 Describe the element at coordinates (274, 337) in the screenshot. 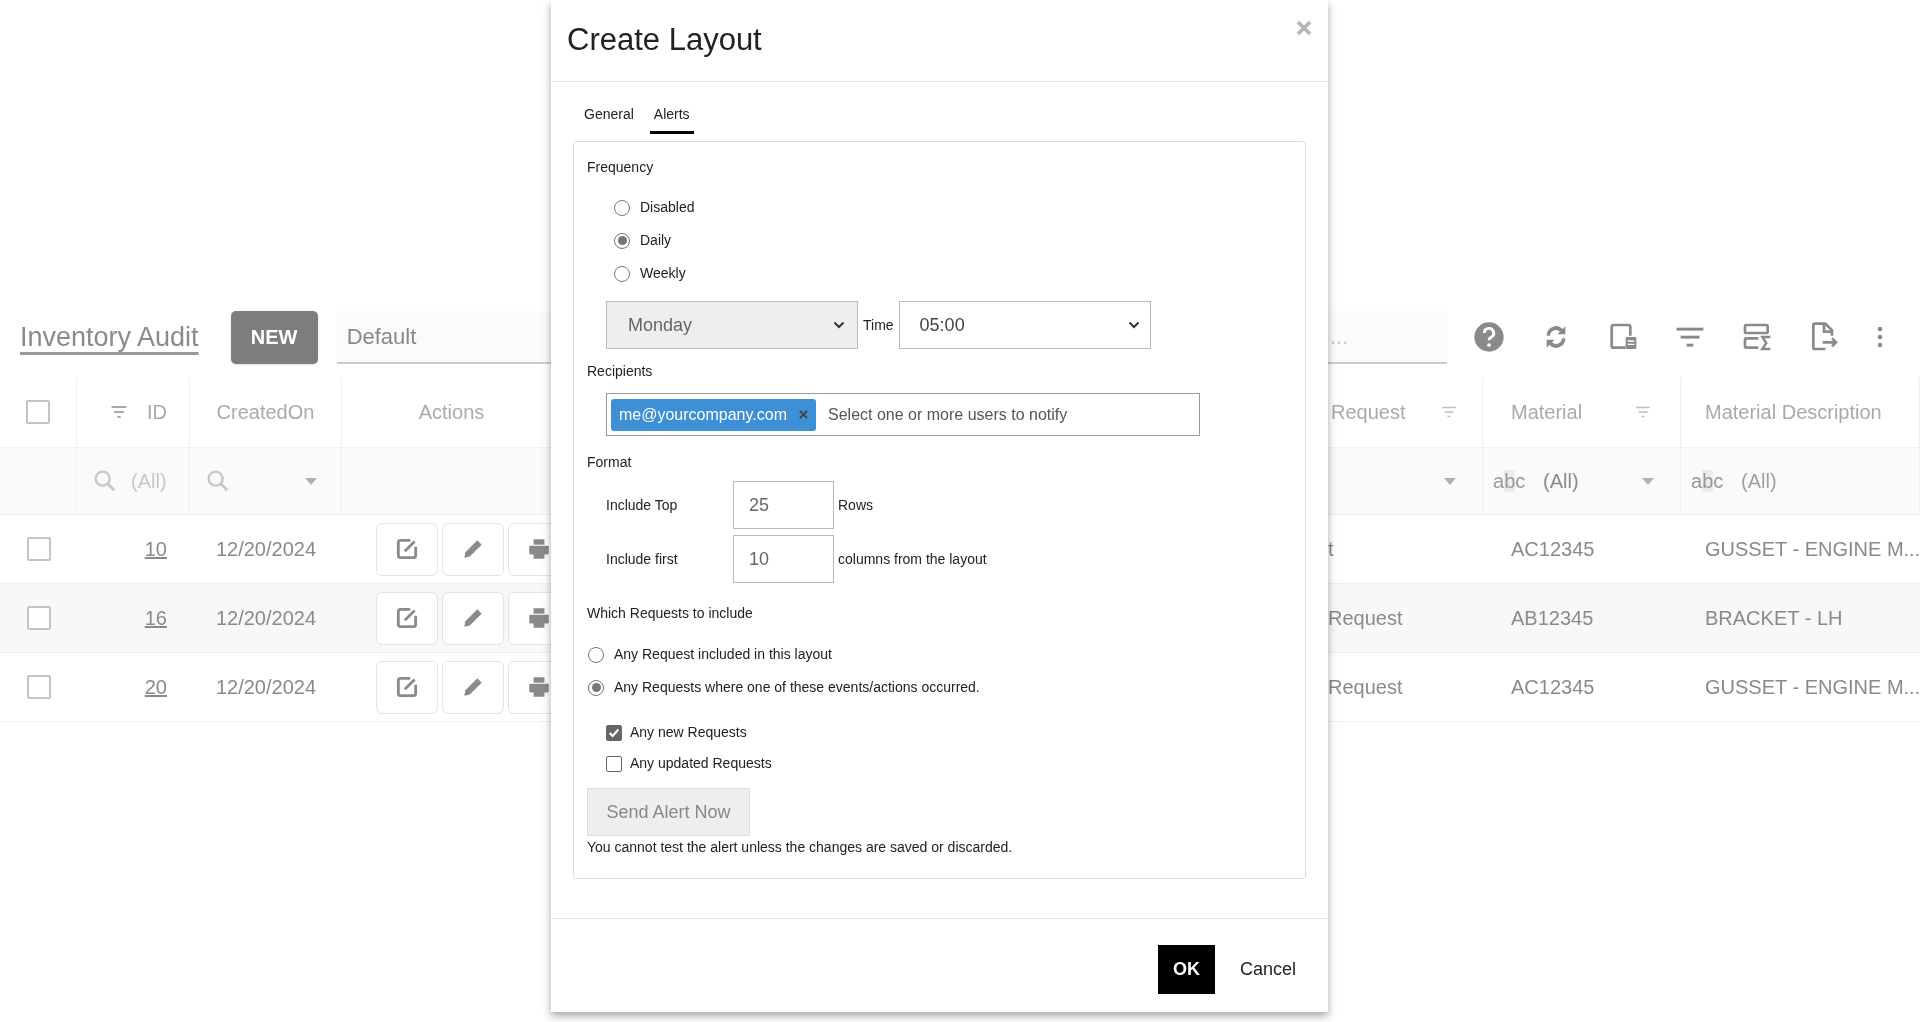

I see `new-button: NEW` at that location.